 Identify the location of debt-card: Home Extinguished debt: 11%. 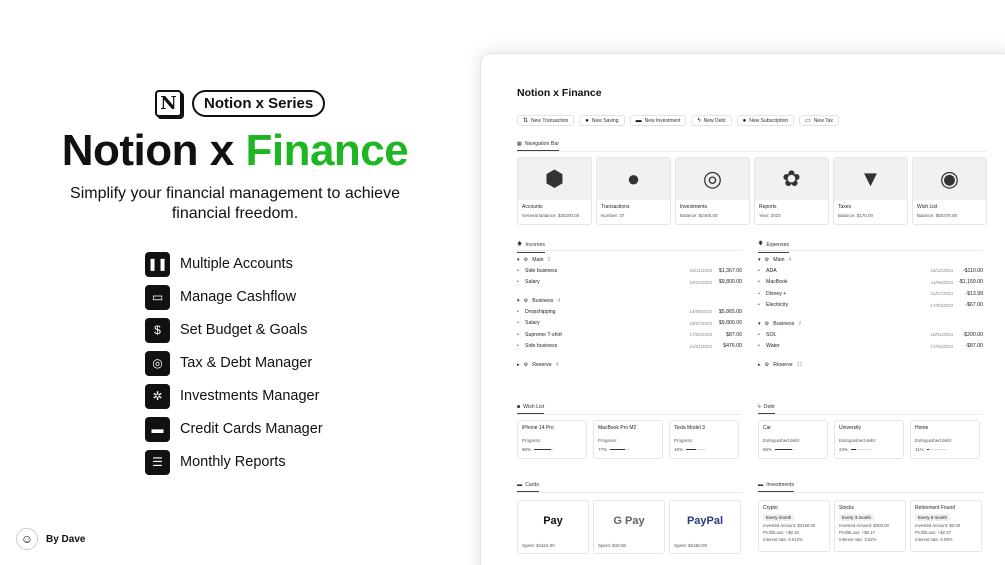
(945, 439).